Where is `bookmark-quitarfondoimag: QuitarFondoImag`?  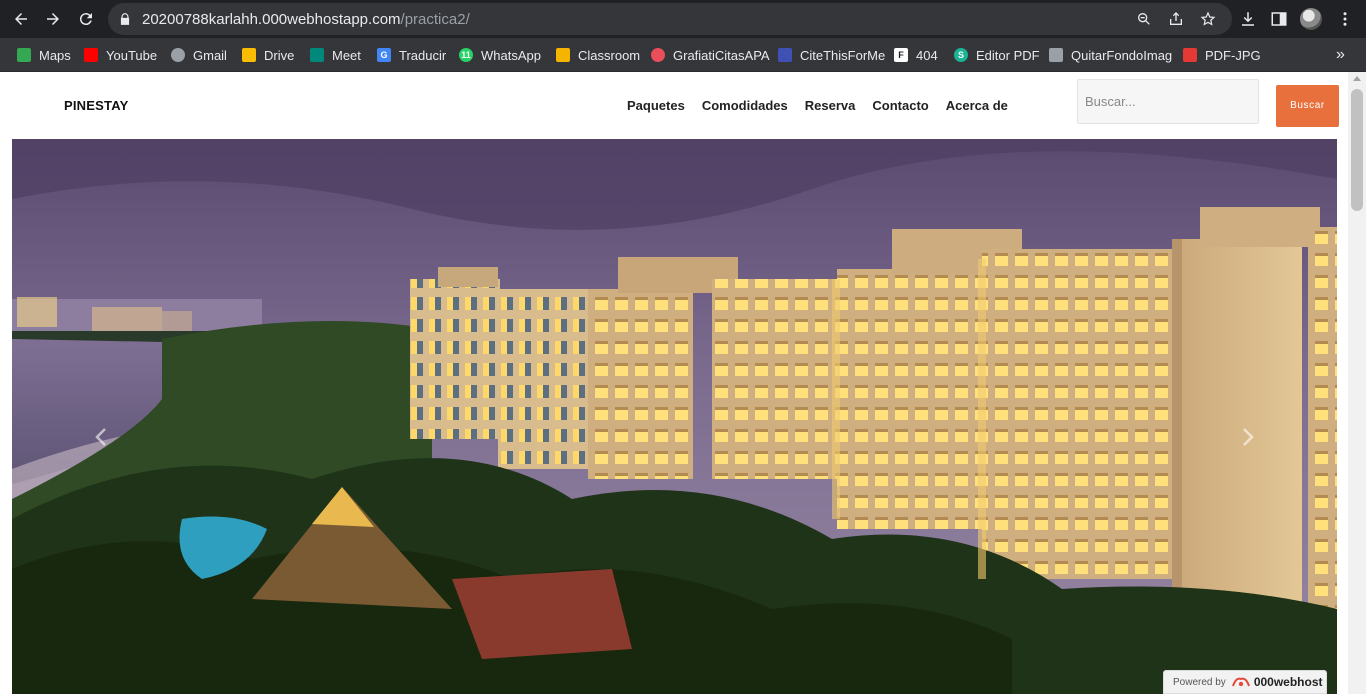 bookmark-quitarfondoimag: QuitarFondoImag is located at coordinates (1110, 55).